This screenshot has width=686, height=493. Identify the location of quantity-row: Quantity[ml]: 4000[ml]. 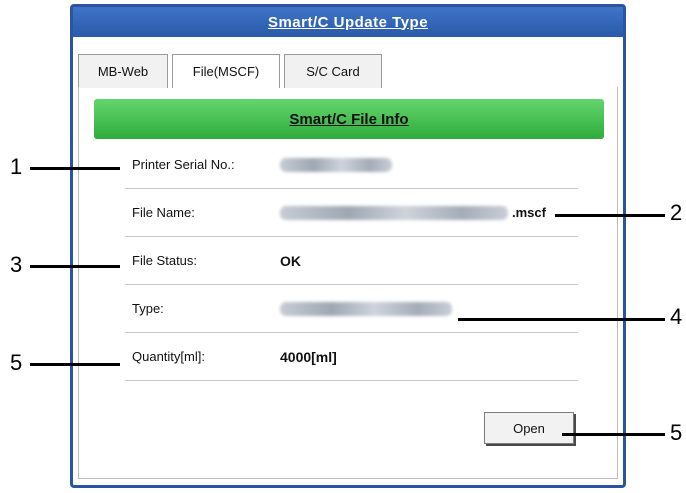
(351, 357).